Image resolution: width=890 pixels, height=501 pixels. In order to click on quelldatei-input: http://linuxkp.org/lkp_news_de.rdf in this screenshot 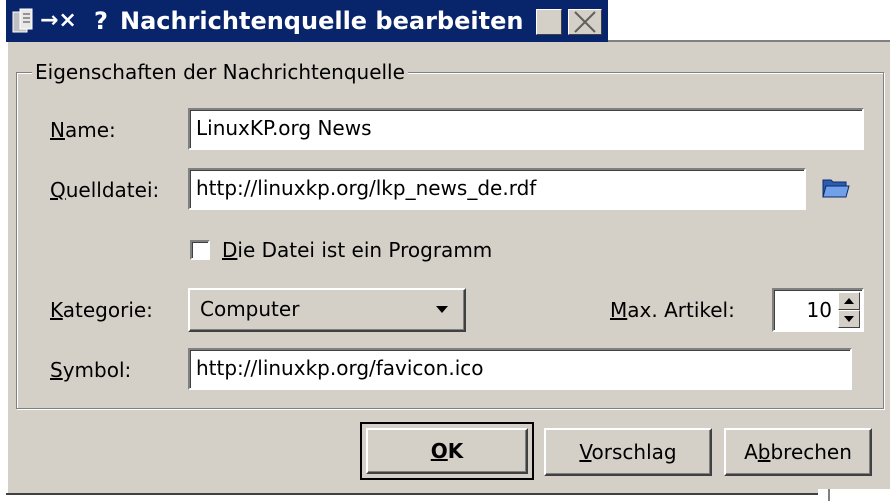, I will do `click(497, 189)`.